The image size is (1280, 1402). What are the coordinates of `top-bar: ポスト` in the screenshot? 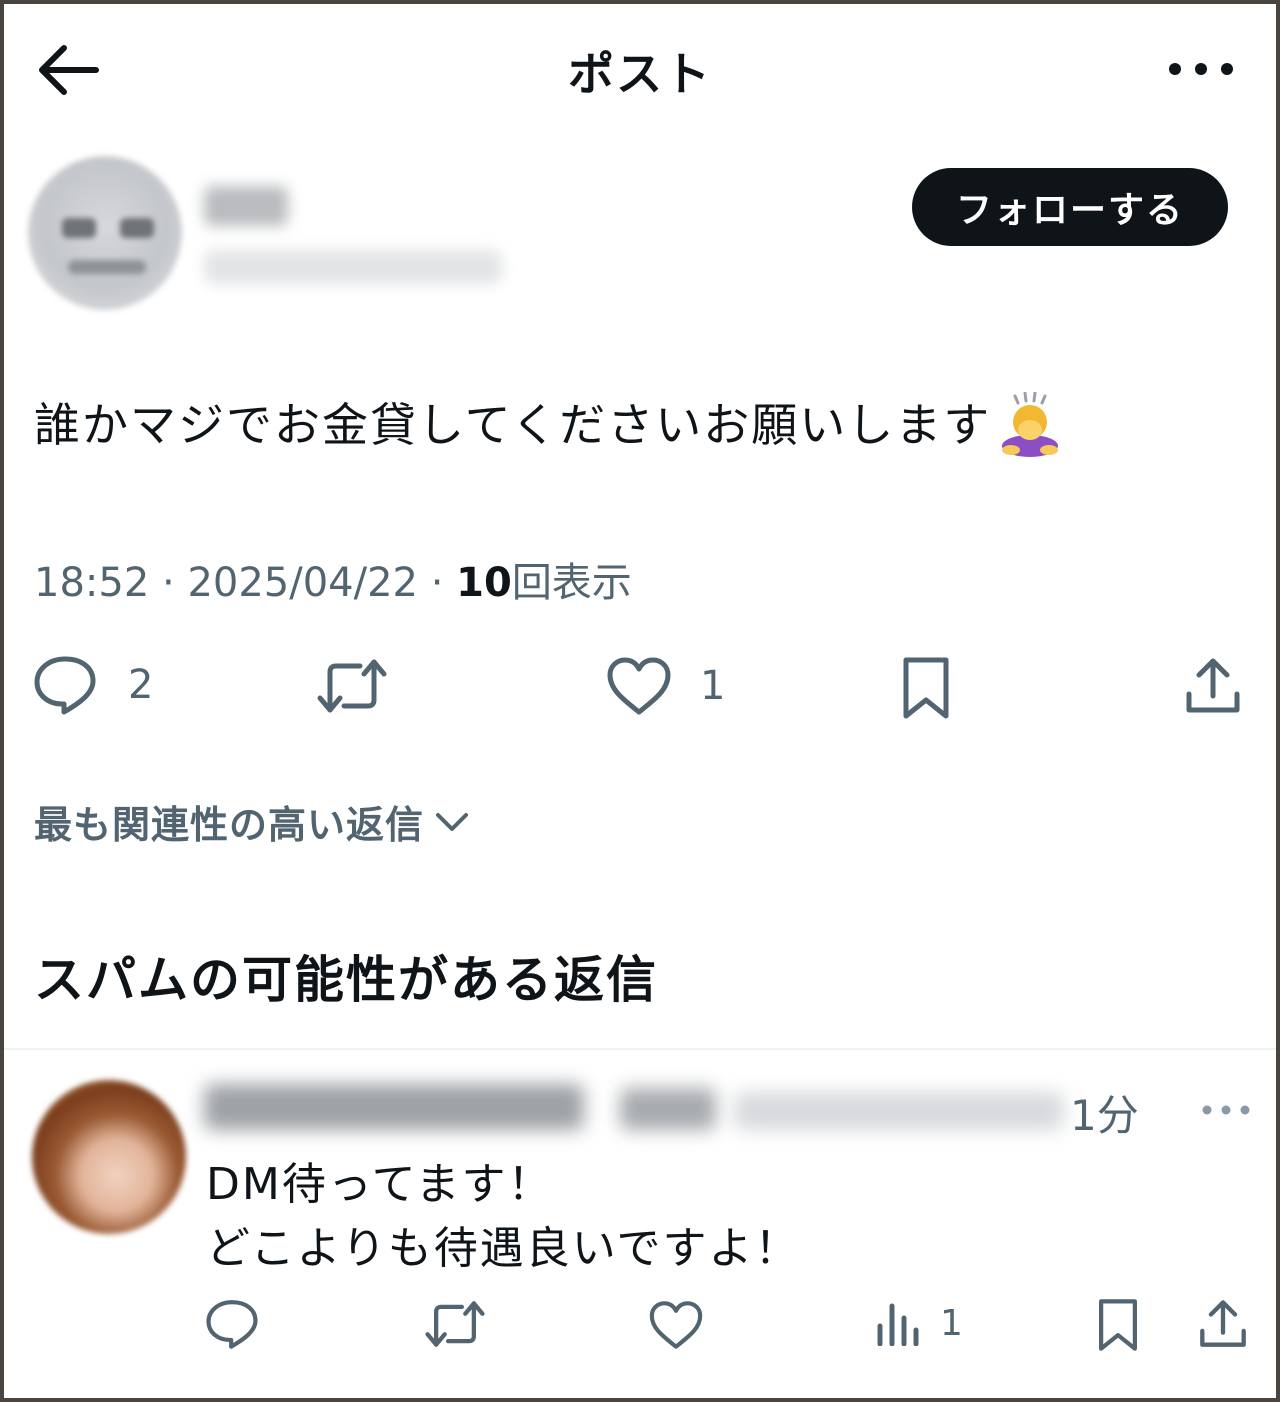 It's located at (640, 69).